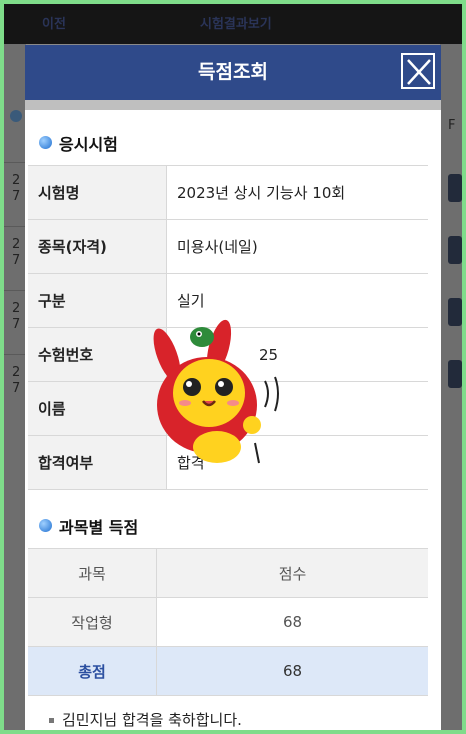 The width and height of the screenshot is (466, 734). Describe the element at coordinates (233, 105) in the screenshot. I see `header-separator` at that location.